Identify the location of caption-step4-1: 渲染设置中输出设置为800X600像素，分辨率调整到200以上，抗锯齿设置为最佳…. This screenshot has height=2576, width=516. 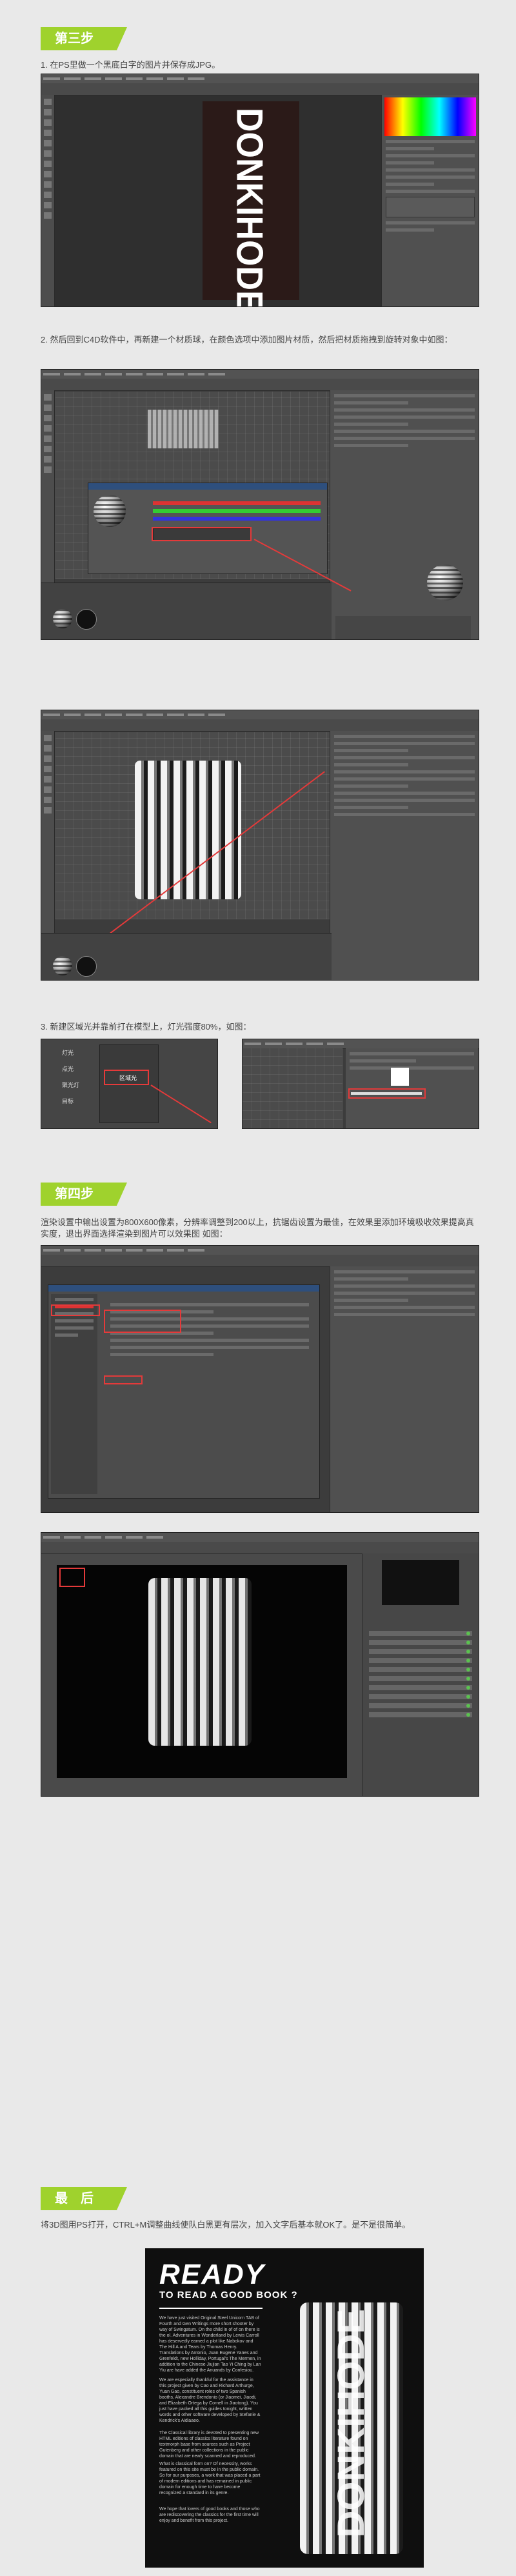
(257, 1228).